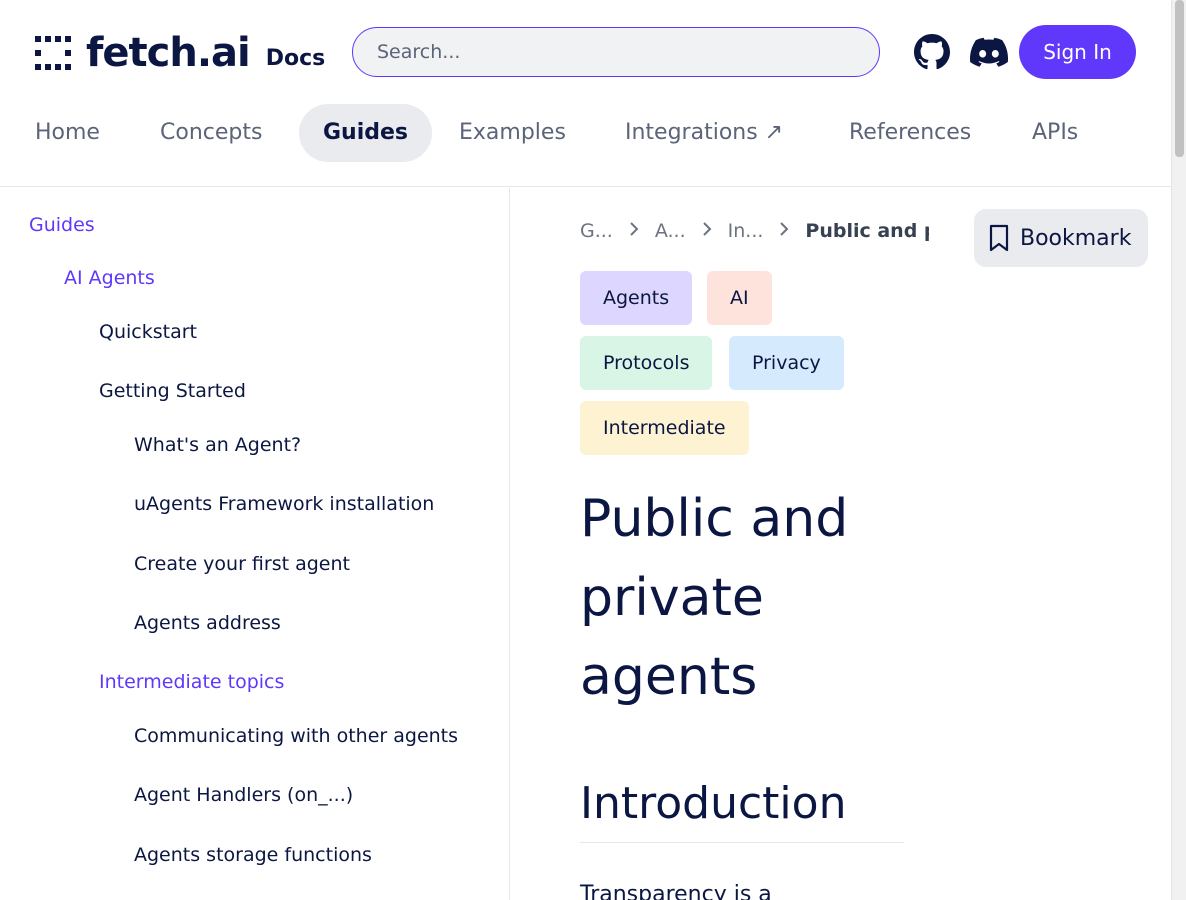  I want to click on page-scrollbar, so click(1178, 450).